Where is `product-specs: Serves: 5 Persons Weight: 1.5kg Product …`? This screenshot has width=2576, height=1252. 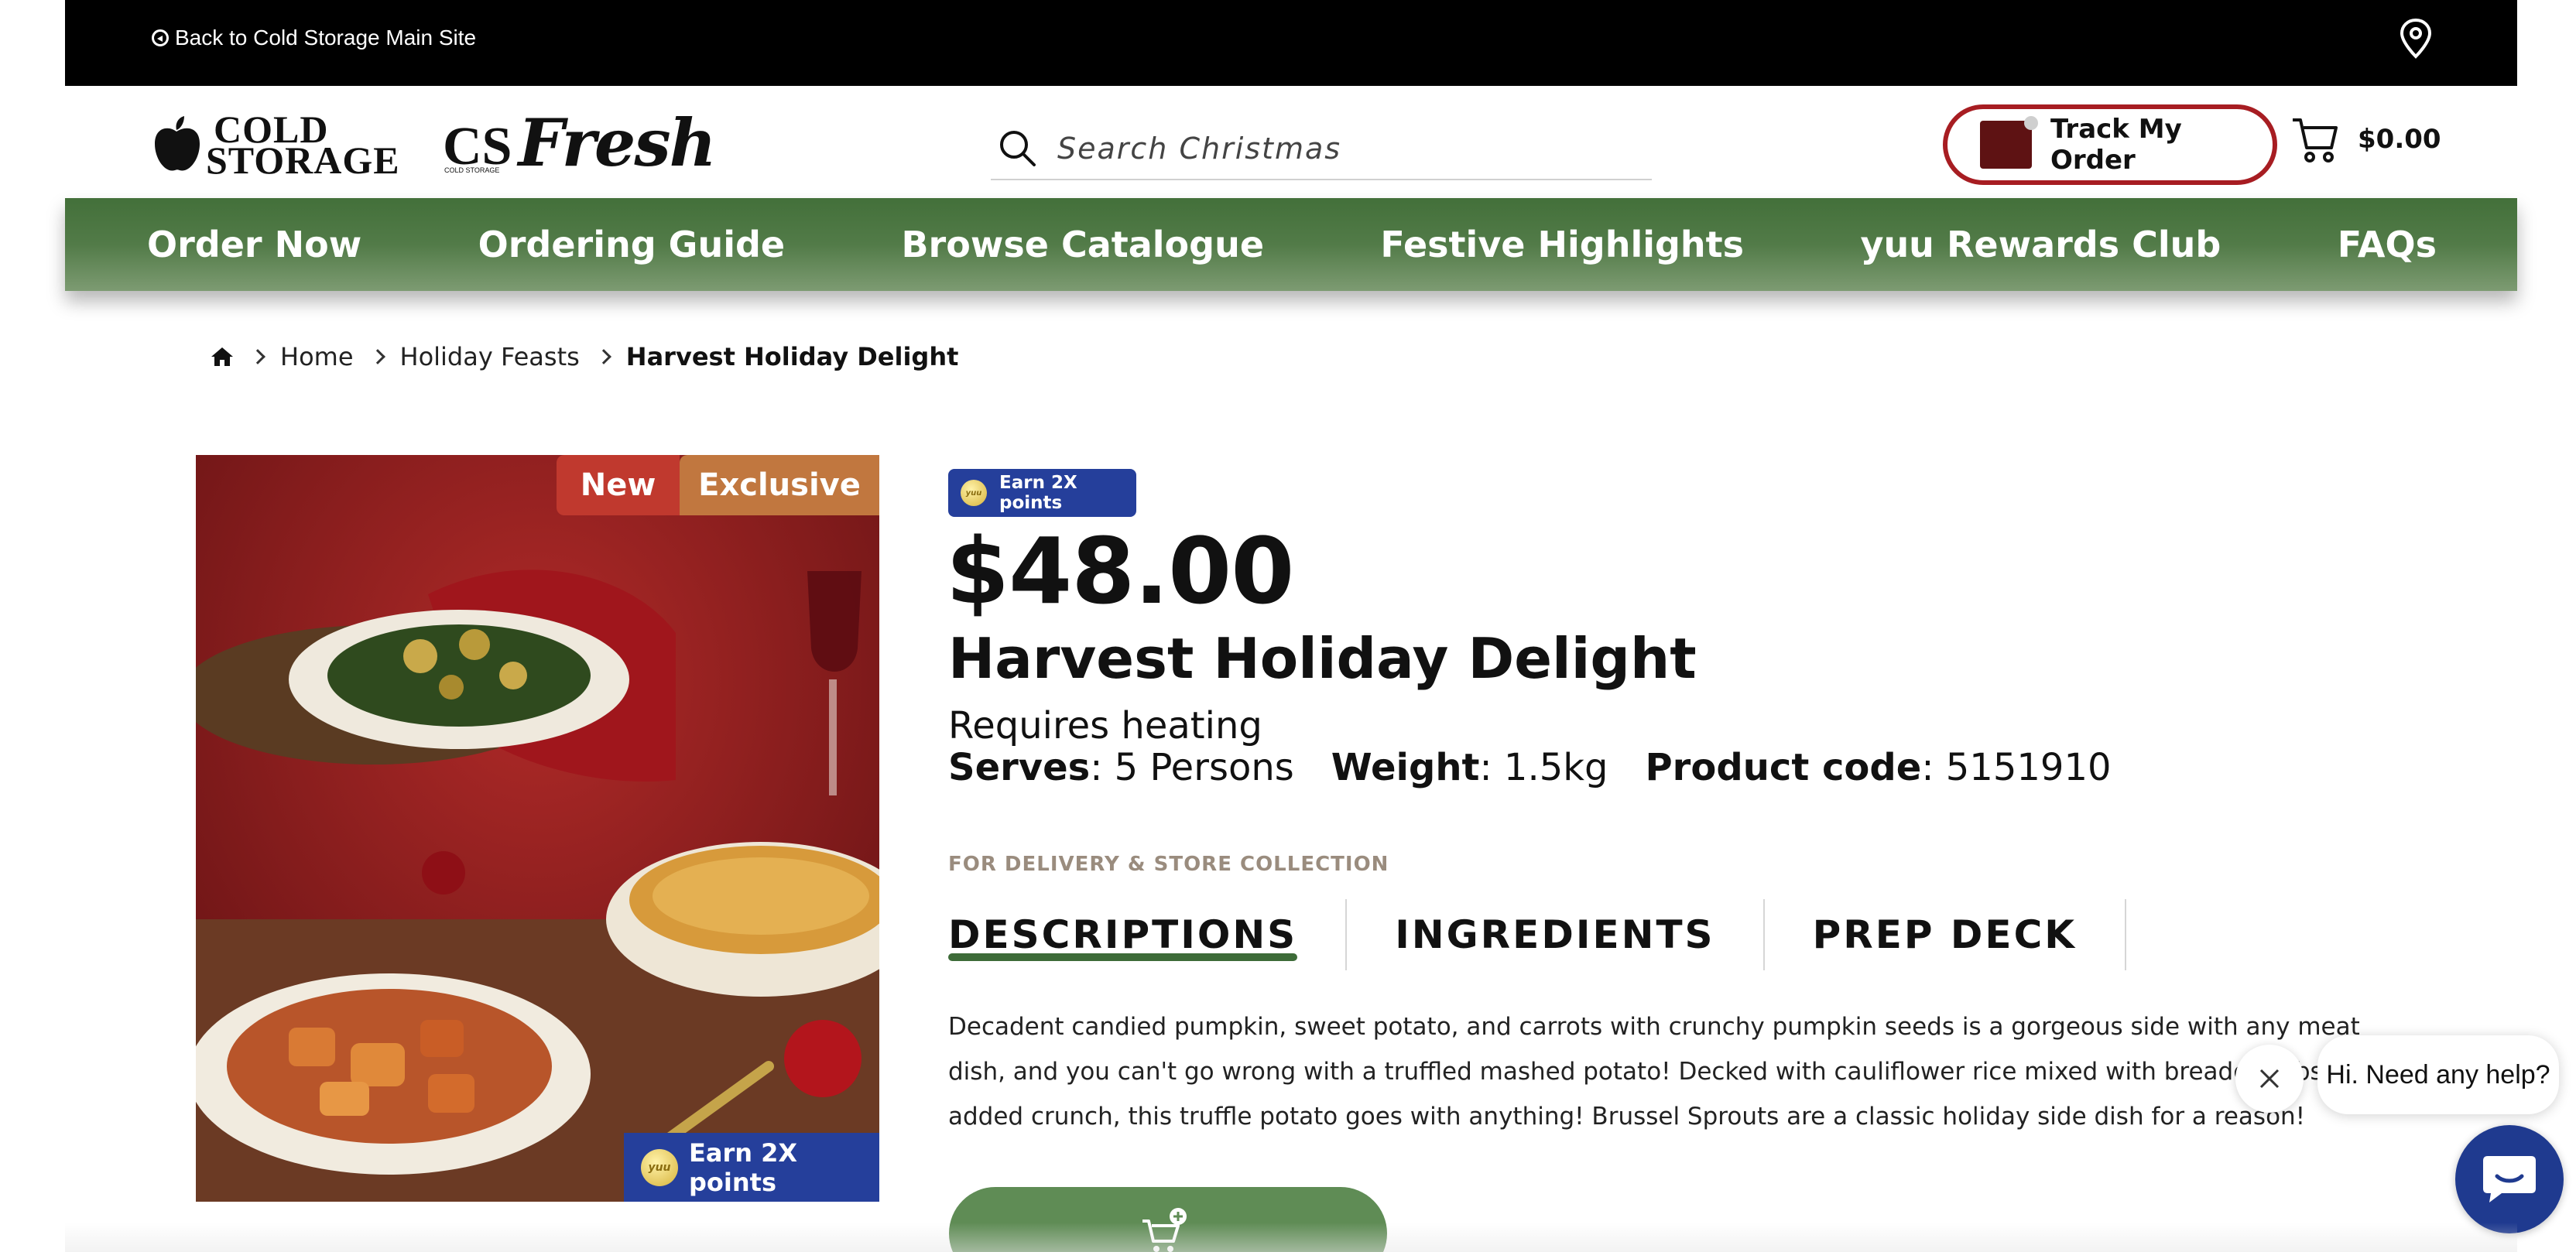
product-specs: Serves: 5 Persons Weight: 1.5kg Product … is located at coordinates (1530, 768).